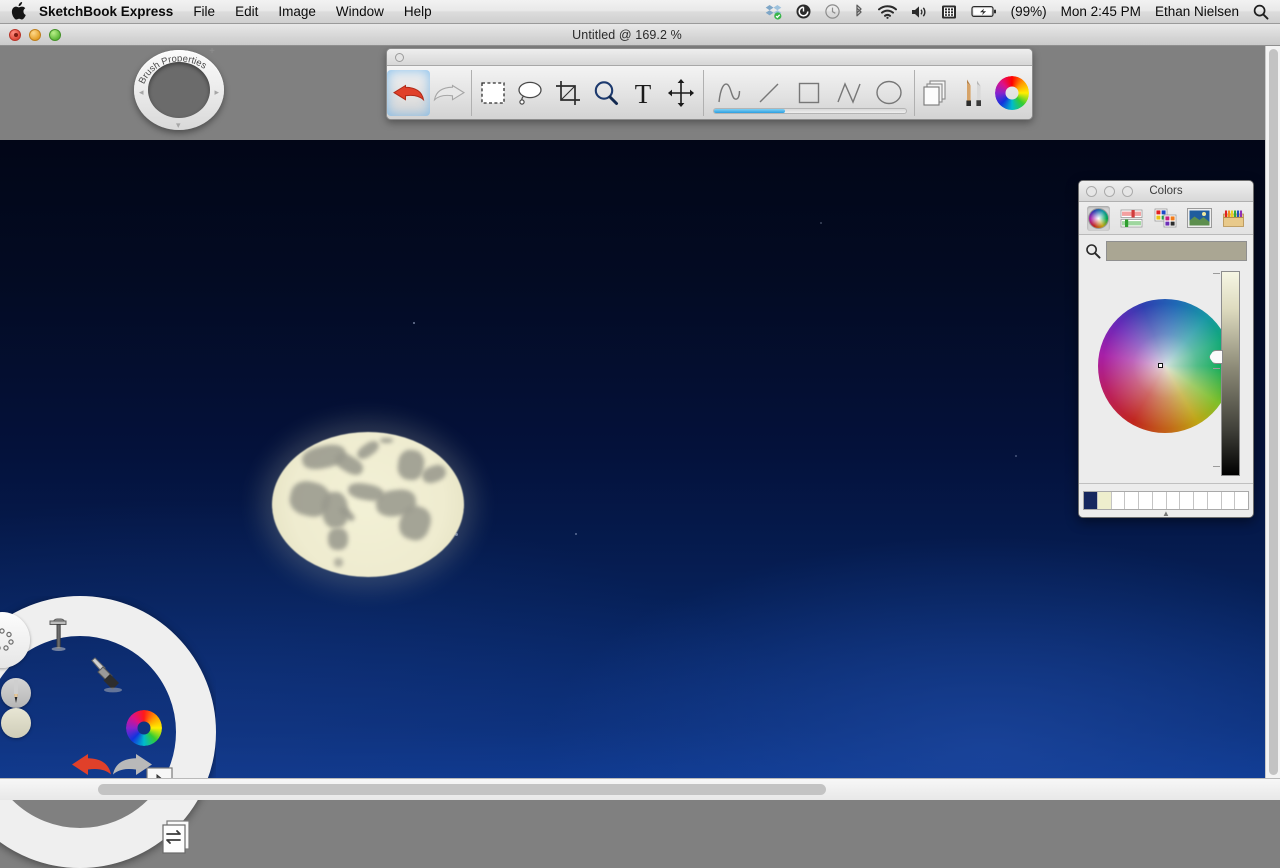 The image size is (1280, 868). I want to click on brush-properties-puck: Brush Properties + ◂ ▸ ▾, so click(179, 88).